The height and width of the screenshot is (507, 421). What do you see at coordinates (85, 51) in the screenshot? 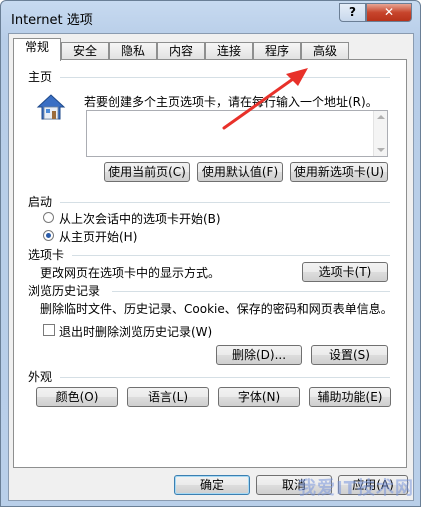
I see `tab-security: 安全` at bounding box center [85, 51].